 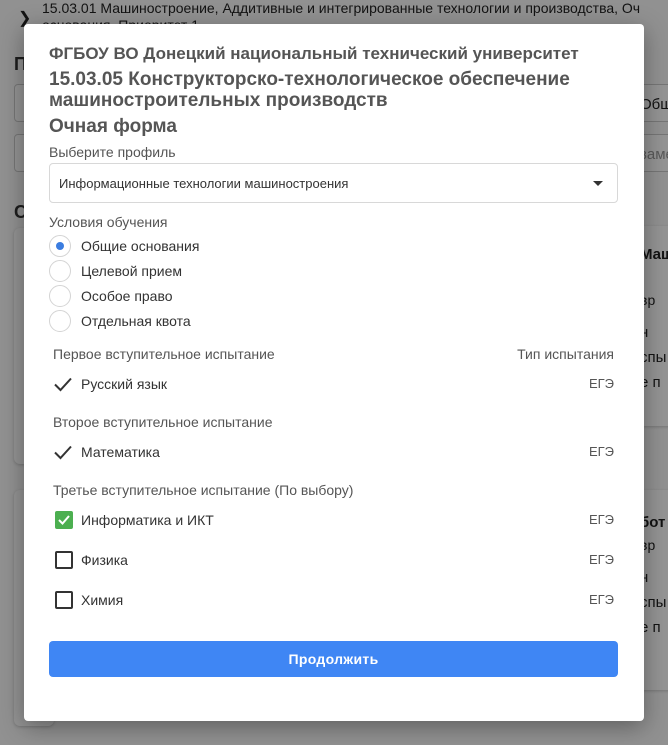 What do you see at coordinates (104, 560) in the screenshot?
I see `exam3-option-label: Физика` at bounding box center [104, 560].